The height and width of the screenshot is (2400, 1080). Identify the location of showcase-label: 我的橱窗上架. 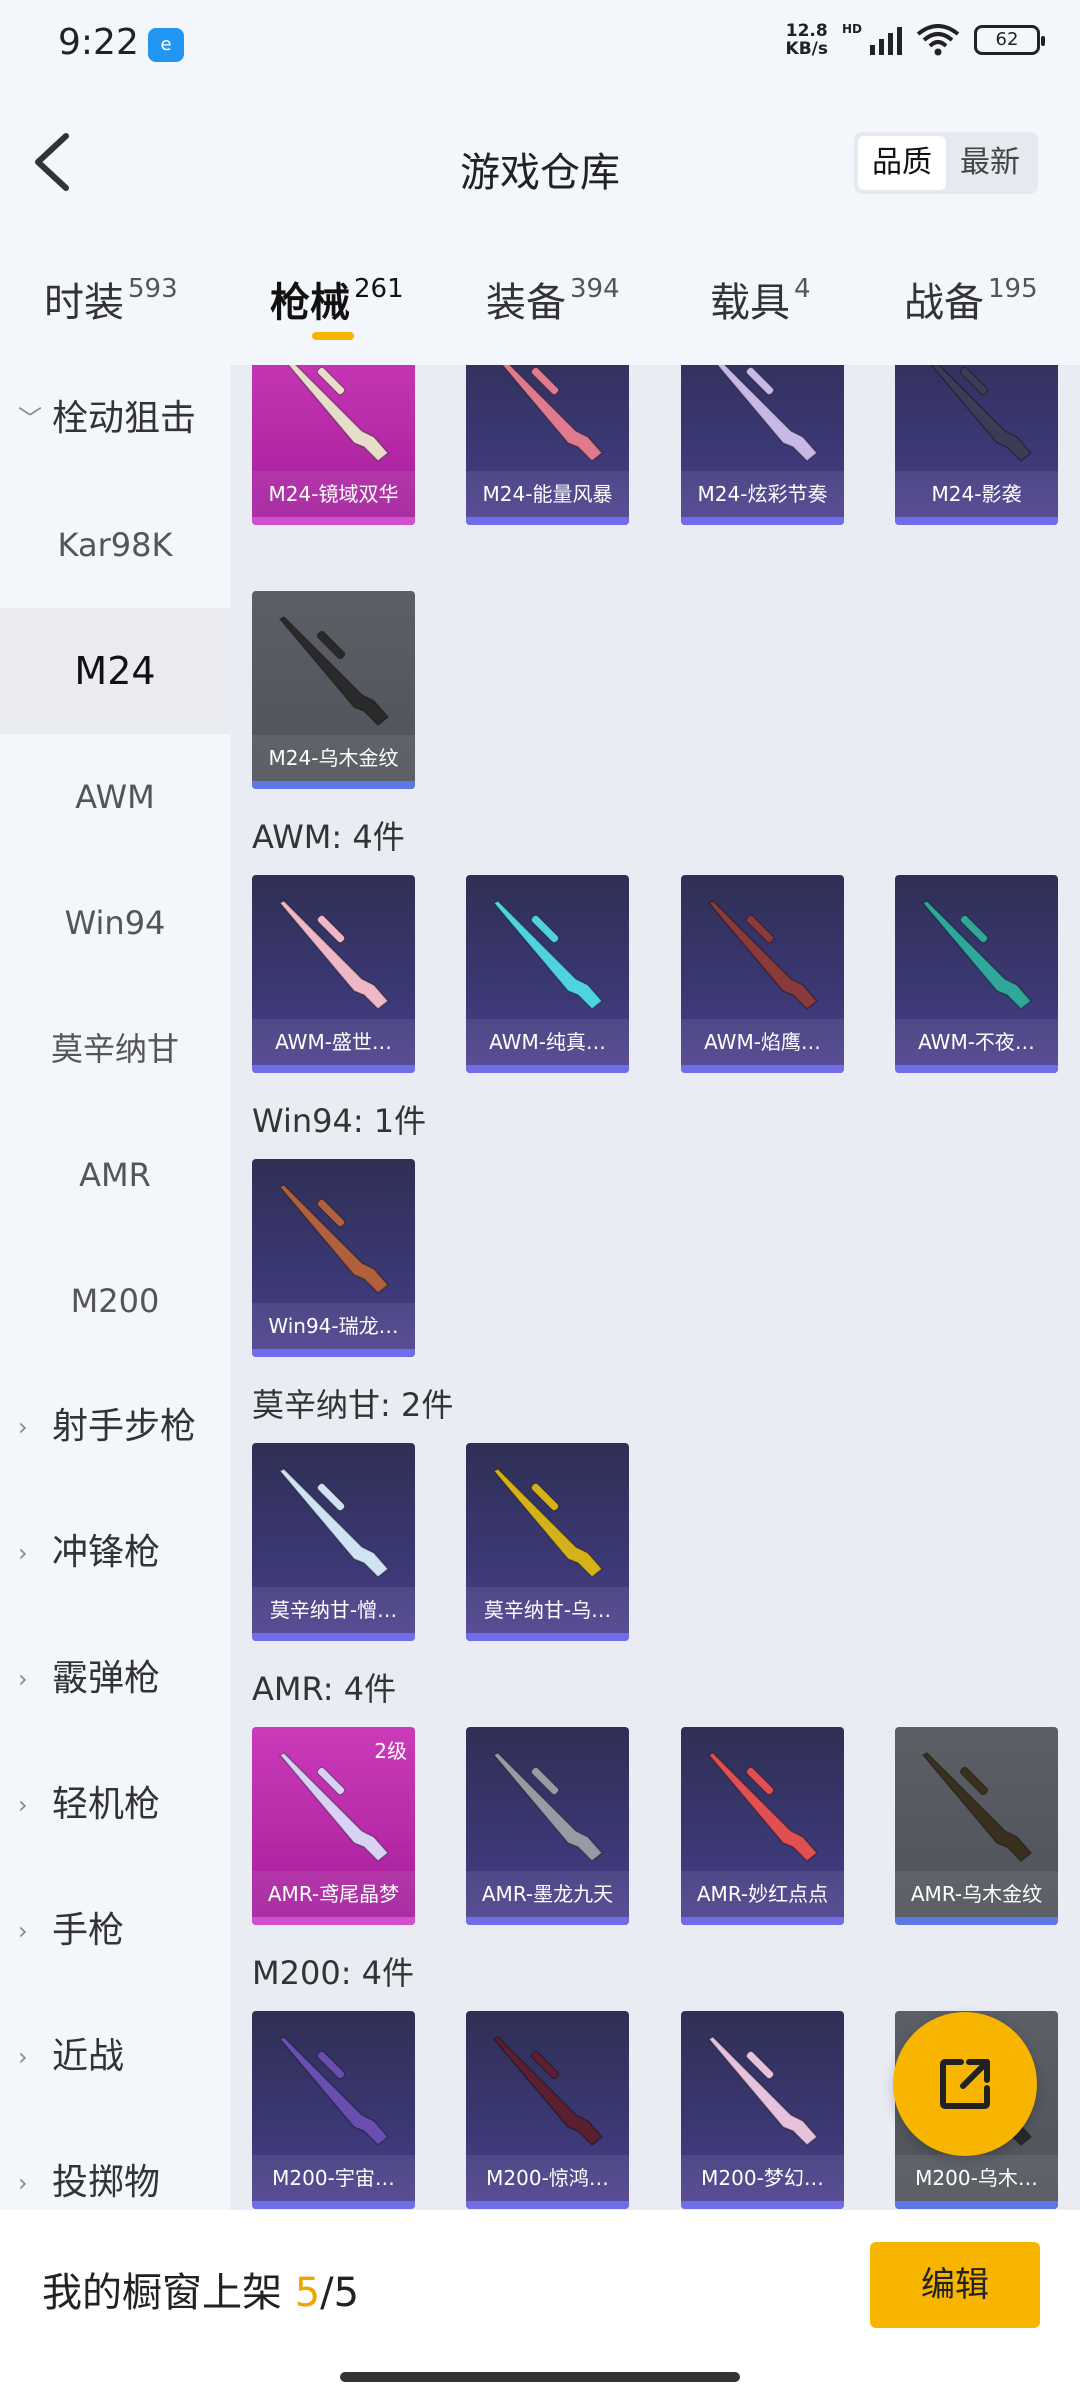
(162, 2293).